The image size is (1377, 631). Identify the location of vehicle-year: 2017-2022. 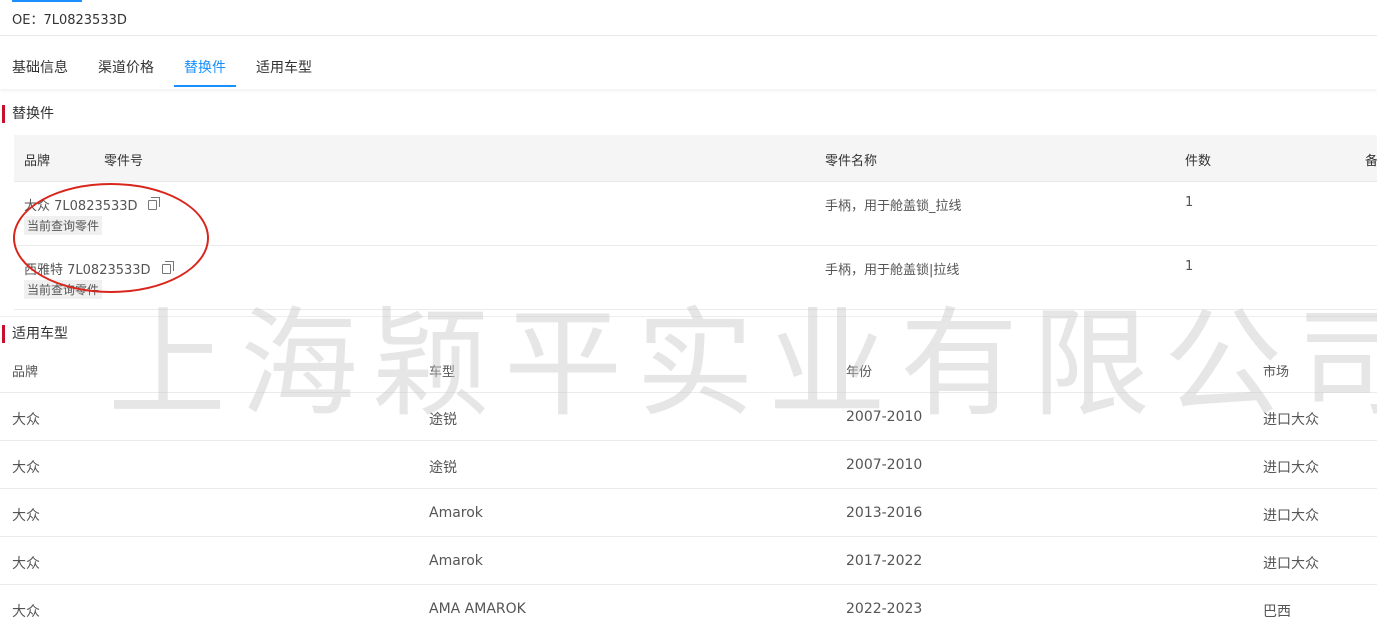
(884, 561).